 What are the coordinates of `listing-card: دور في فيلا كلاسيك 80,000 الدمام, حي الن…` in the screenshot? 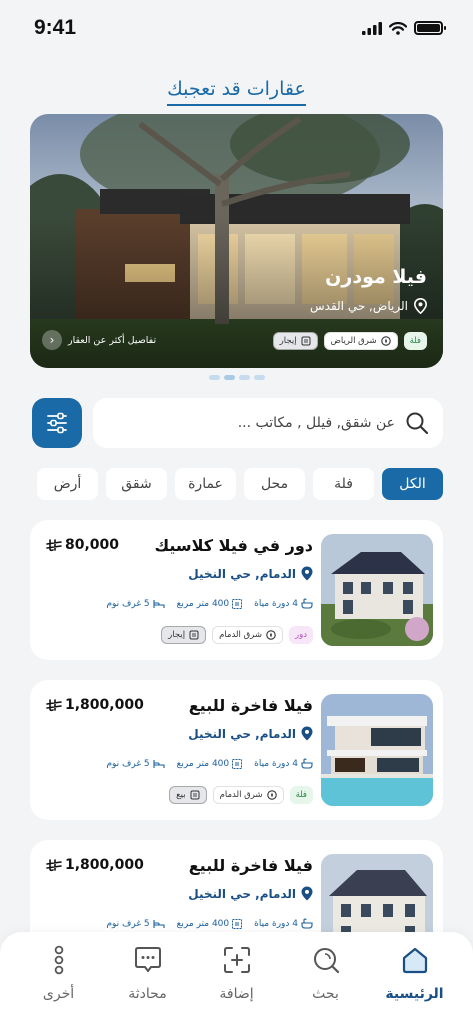 It's located at (236, 590).